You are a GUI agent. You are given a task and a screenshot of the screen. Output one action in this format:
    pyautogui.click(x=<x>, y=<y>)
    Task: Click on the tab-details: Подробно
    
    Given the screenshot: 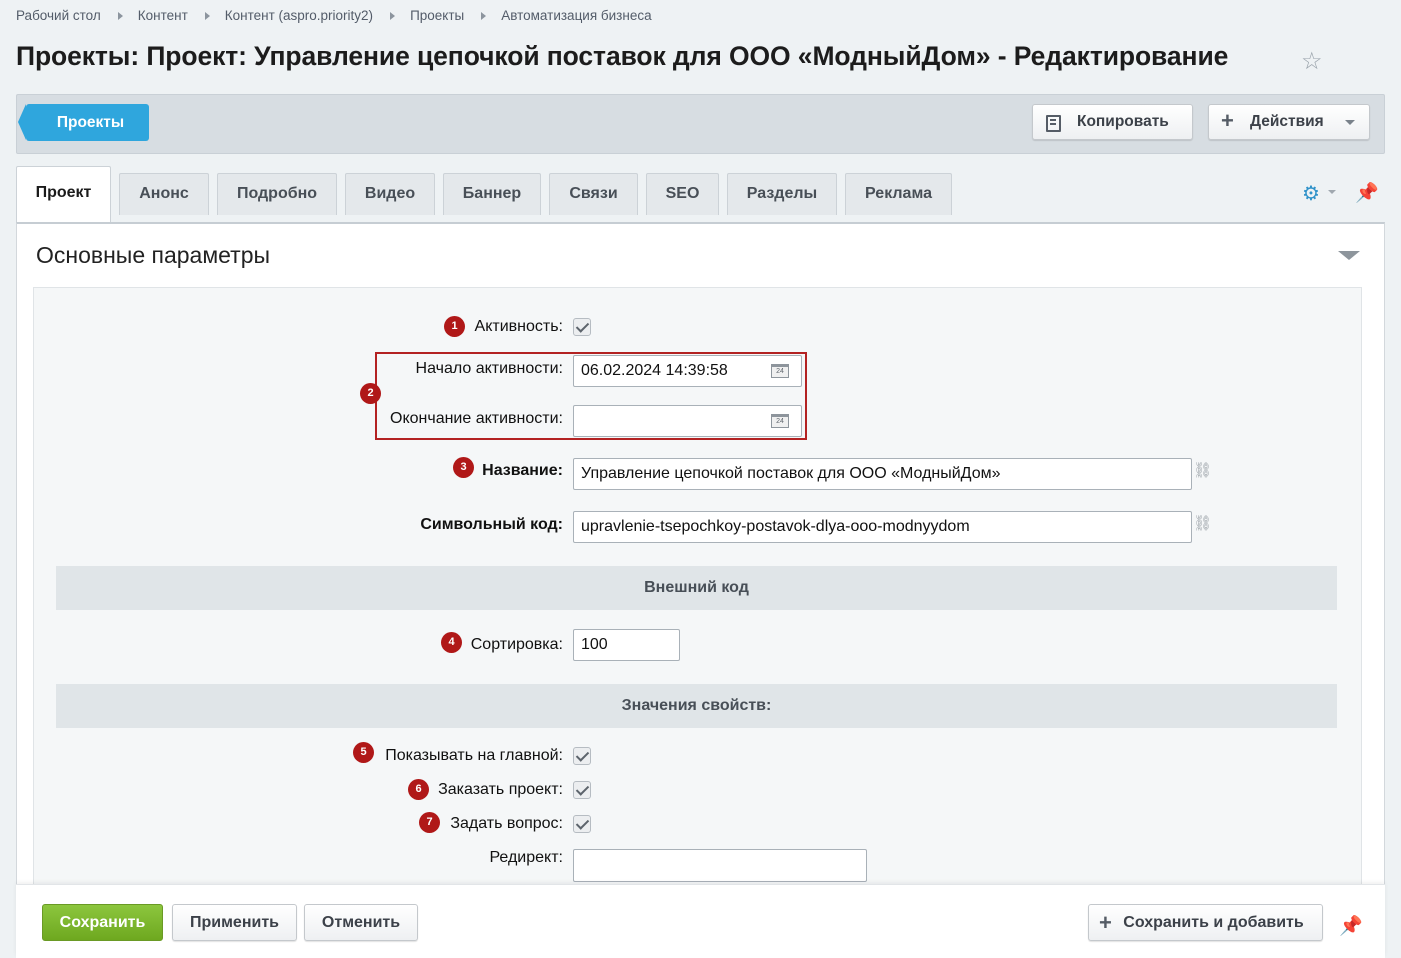 What is the action you would take?
    pyautogui.click(x=277, y=194)
    